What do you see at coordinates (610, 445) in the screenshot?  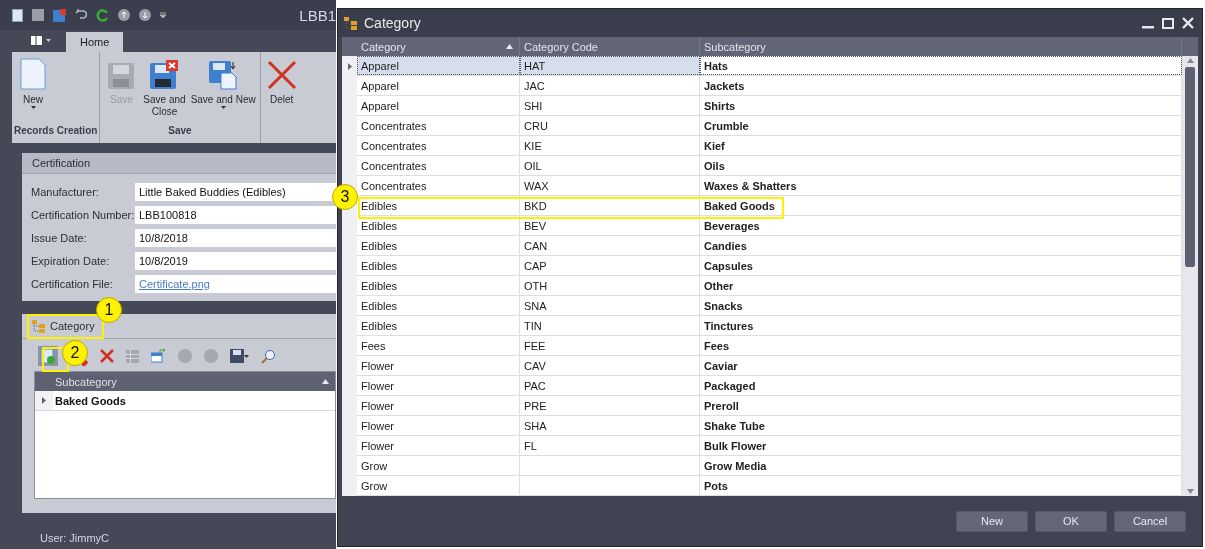 I see `table-cell: FL` at bounding box center [610, 445].